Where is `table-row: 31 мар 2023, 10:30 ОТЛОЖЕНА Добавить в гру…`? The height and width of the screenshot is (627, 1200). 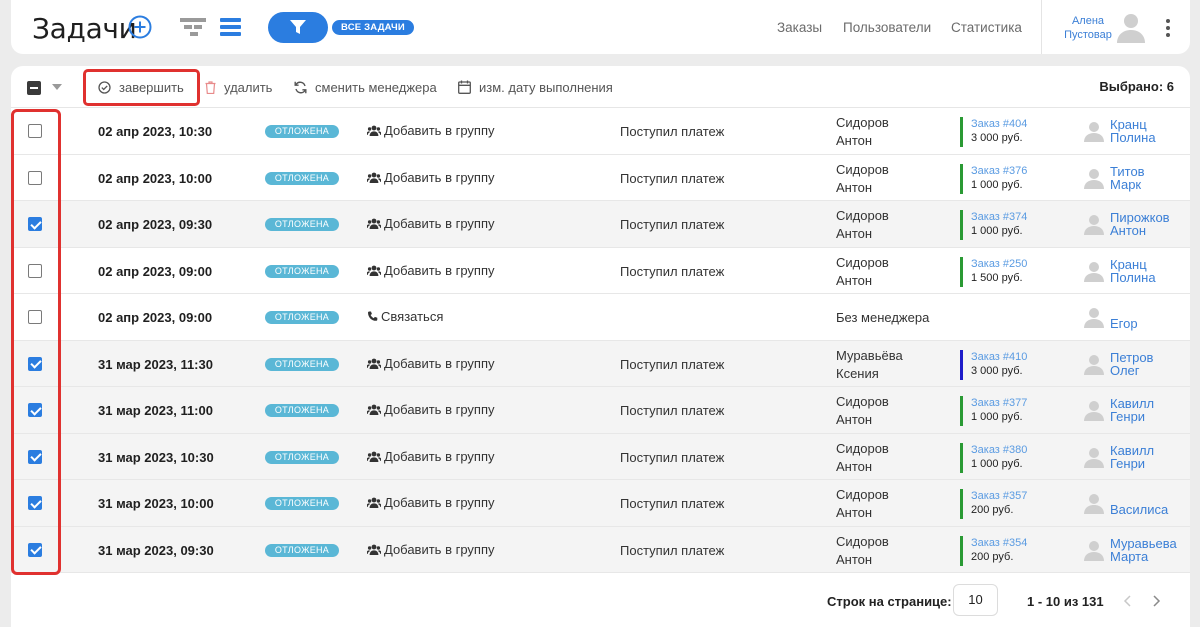 table-row: 31 мар 2023, 10:30 ОТЛОЖЕНА Добавить в гру… is located at coordinates (600, 456).